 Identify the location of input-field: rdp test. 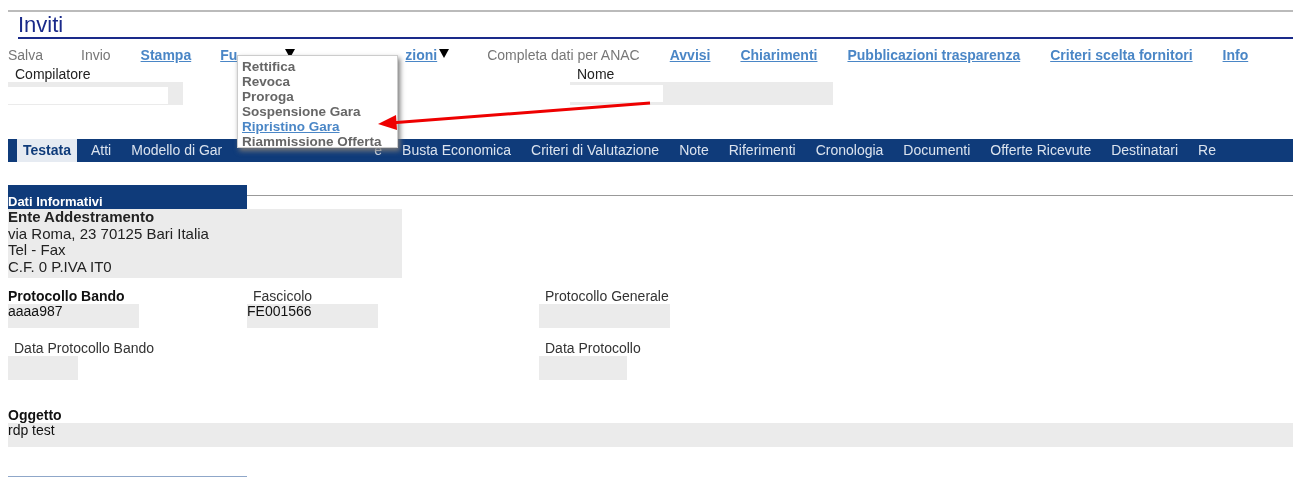
(650, 435).